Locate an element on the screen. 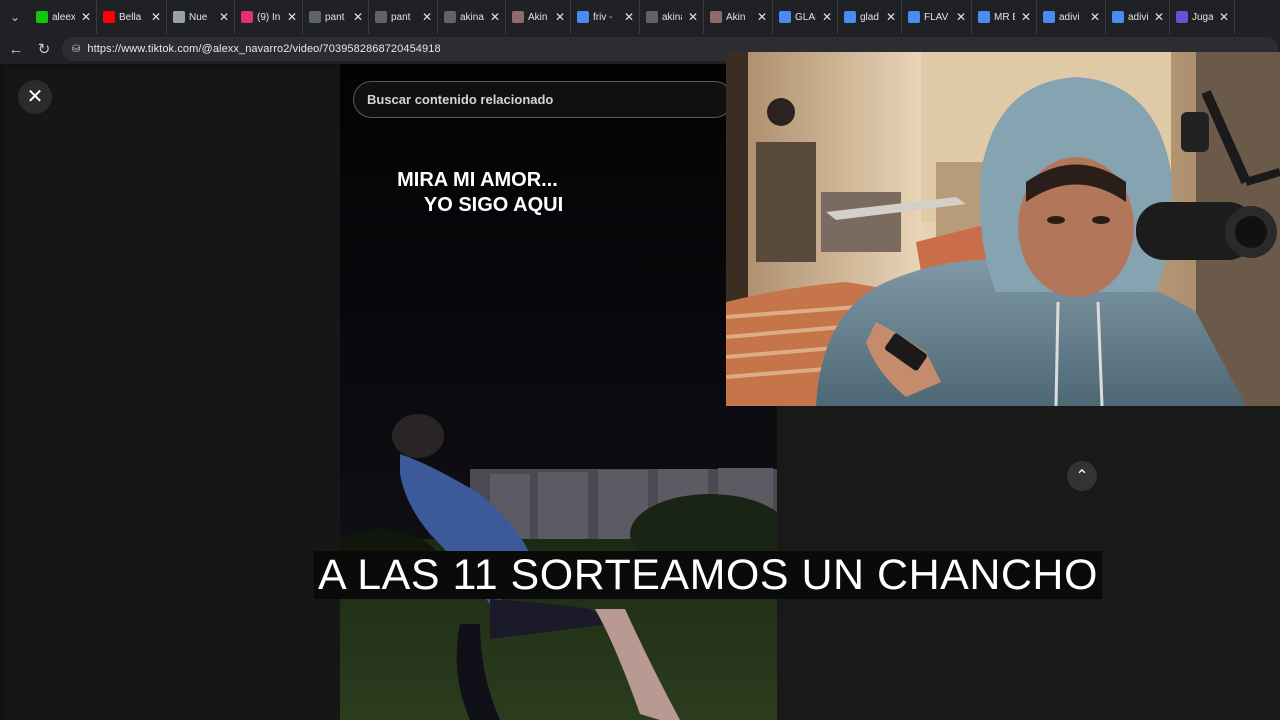 Image resolution: width=1280 pixels, height=720 pixels. tab-title: MR B is located at coordinates (1004, 17).